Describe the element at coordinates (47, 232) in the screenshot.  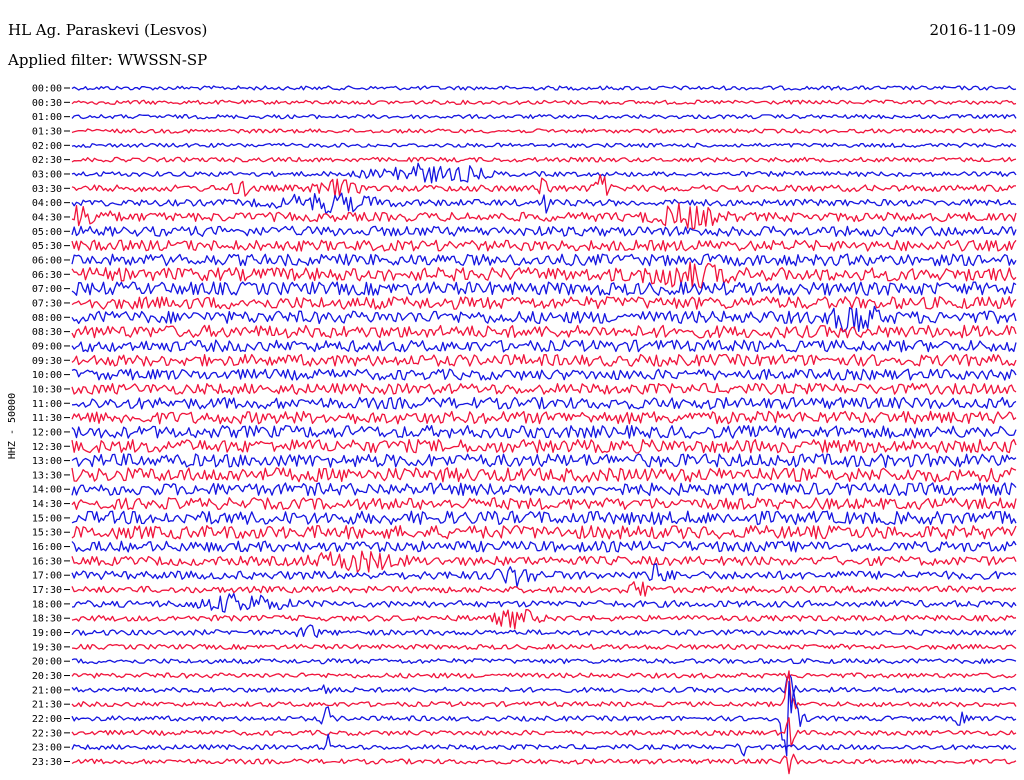
I see `time-tick-label: 05:00` at that location.